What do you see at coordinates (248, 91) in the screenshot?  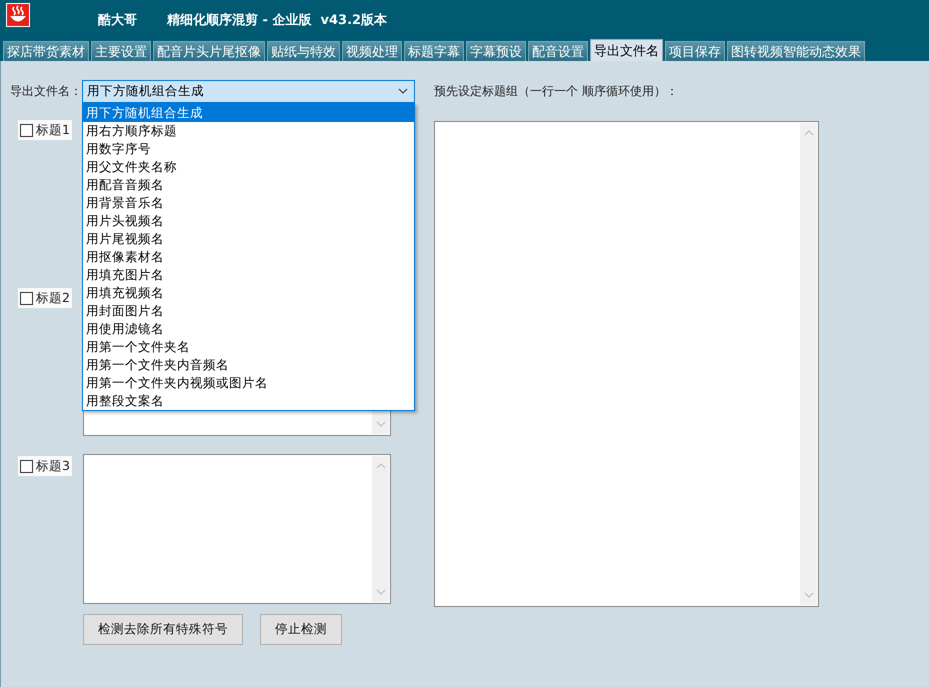 I see `dropdown: 用下方随机组合生成` at bounding box center [248, 91].